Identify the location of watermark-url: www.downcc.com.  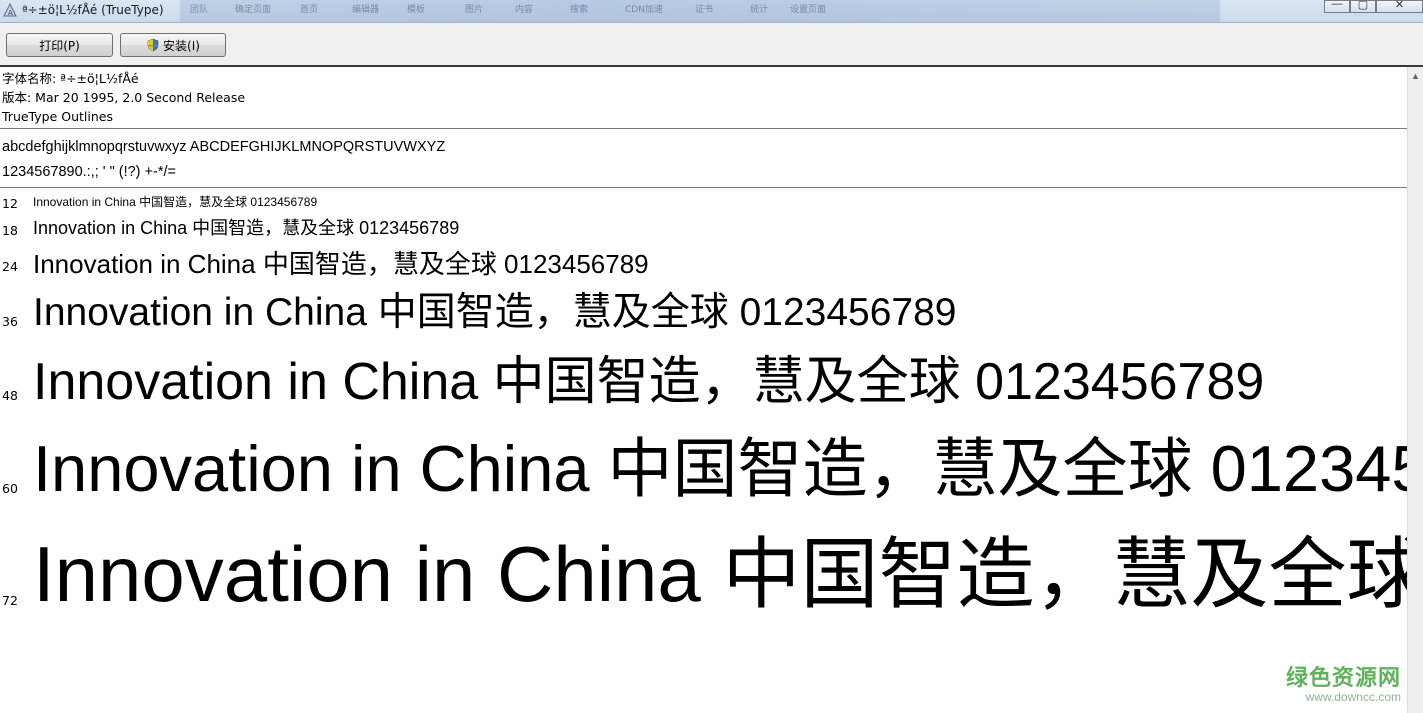
(1353, 697).